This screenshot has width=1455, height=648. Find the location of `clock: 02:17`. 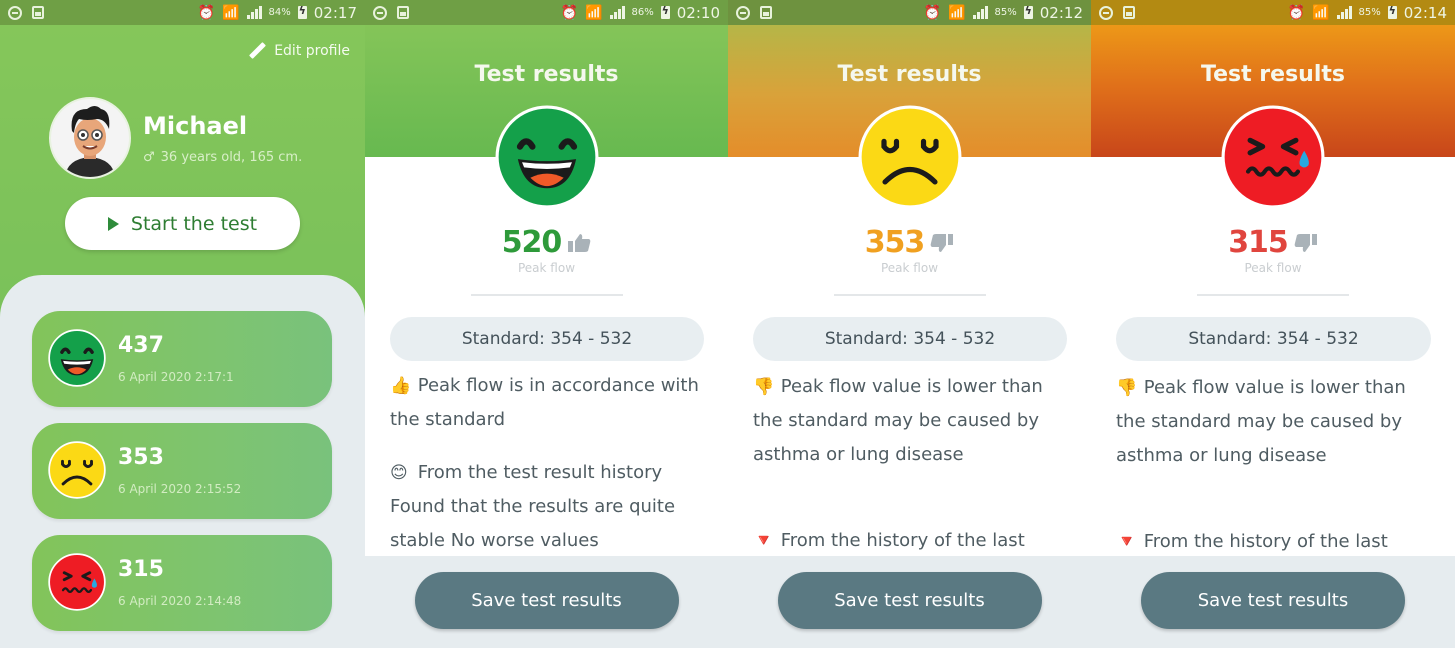

clock: 02:17 is located at coordinates (335, 12).